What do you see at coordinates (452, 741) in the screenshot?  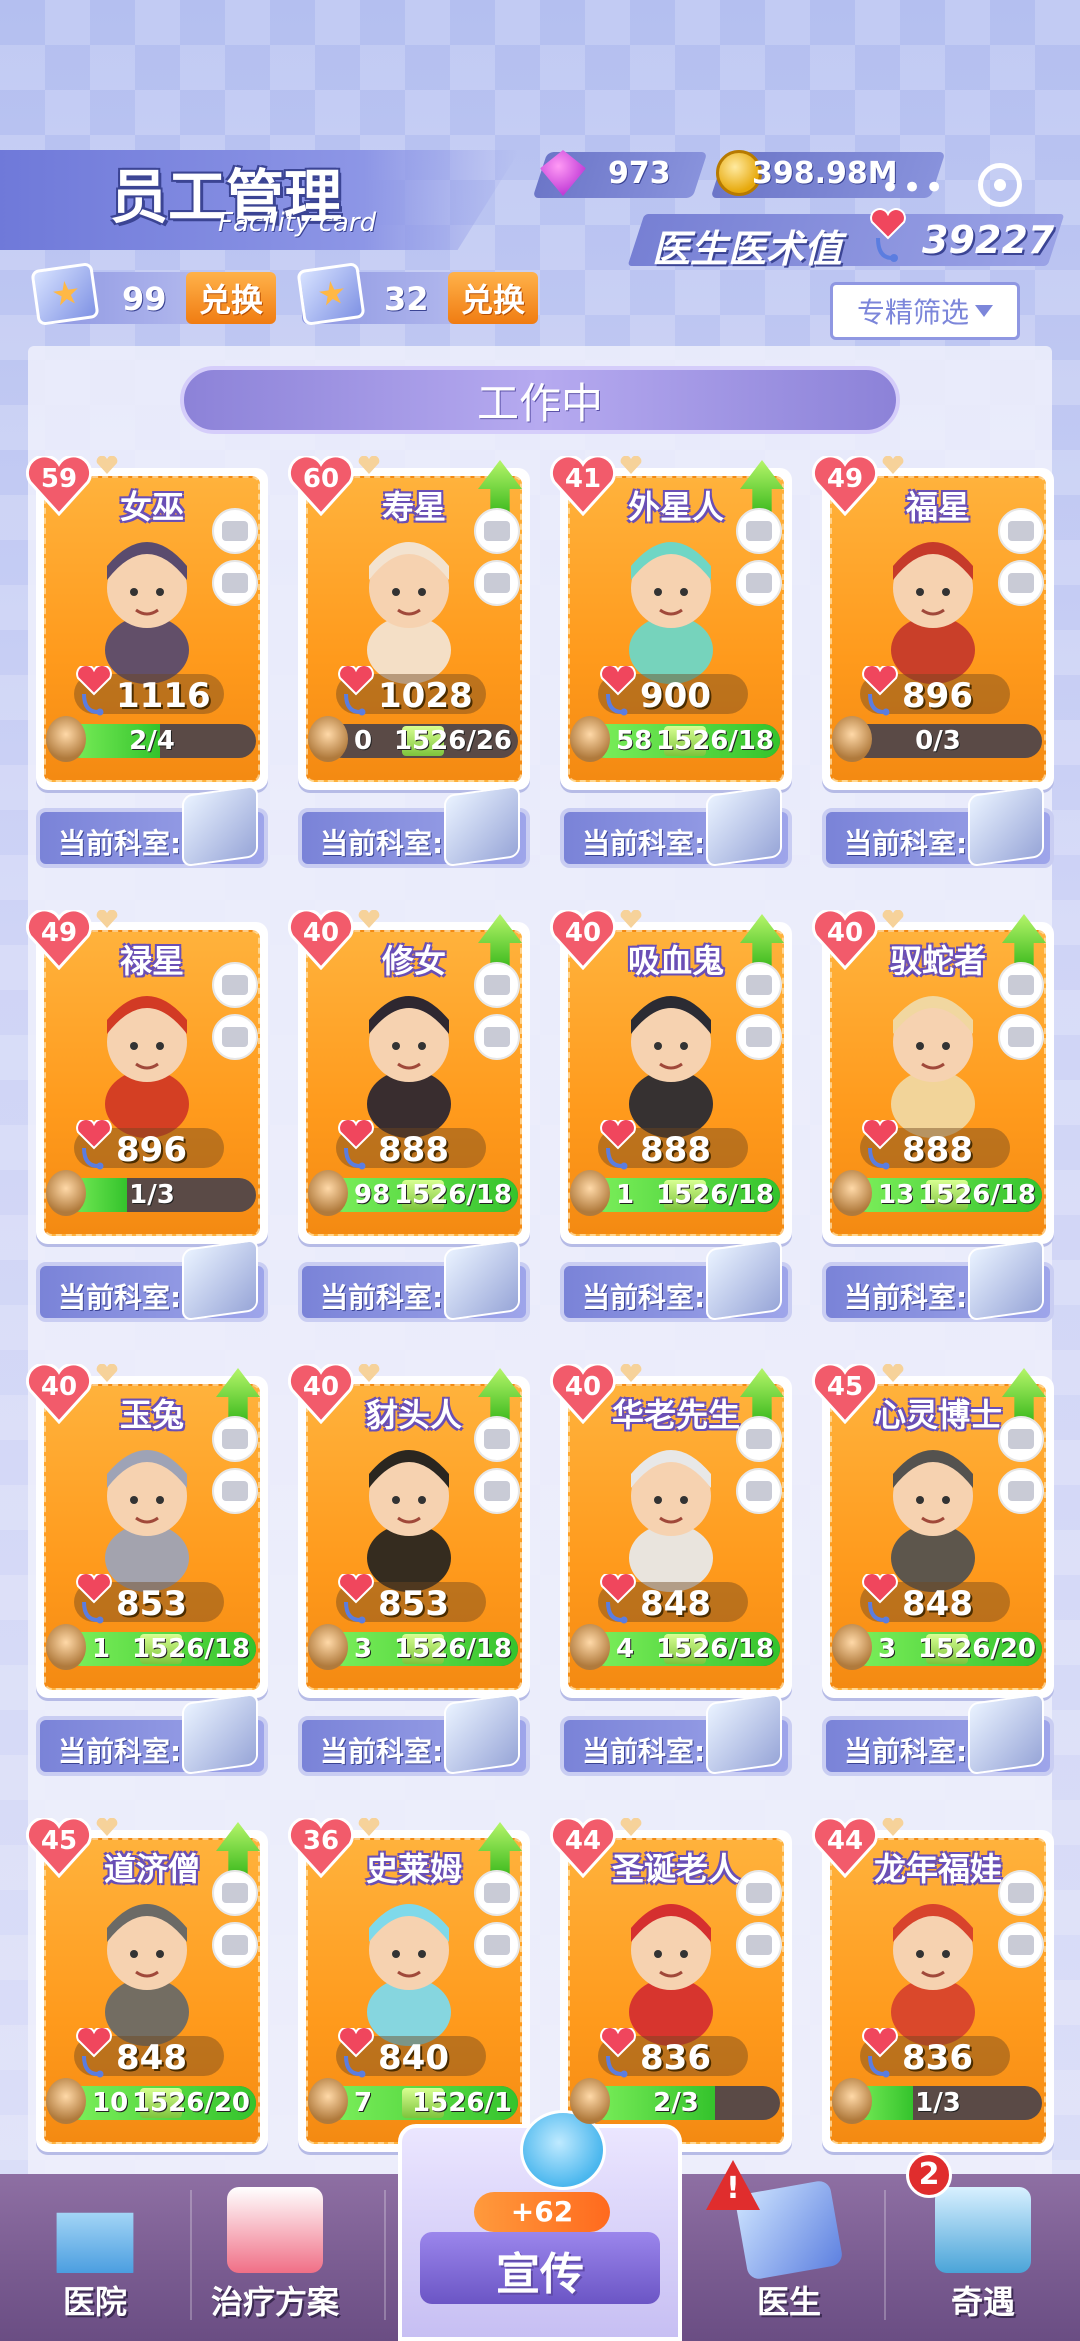 I see `exp-progress: 1526/26` at bounding box center [452, 741].